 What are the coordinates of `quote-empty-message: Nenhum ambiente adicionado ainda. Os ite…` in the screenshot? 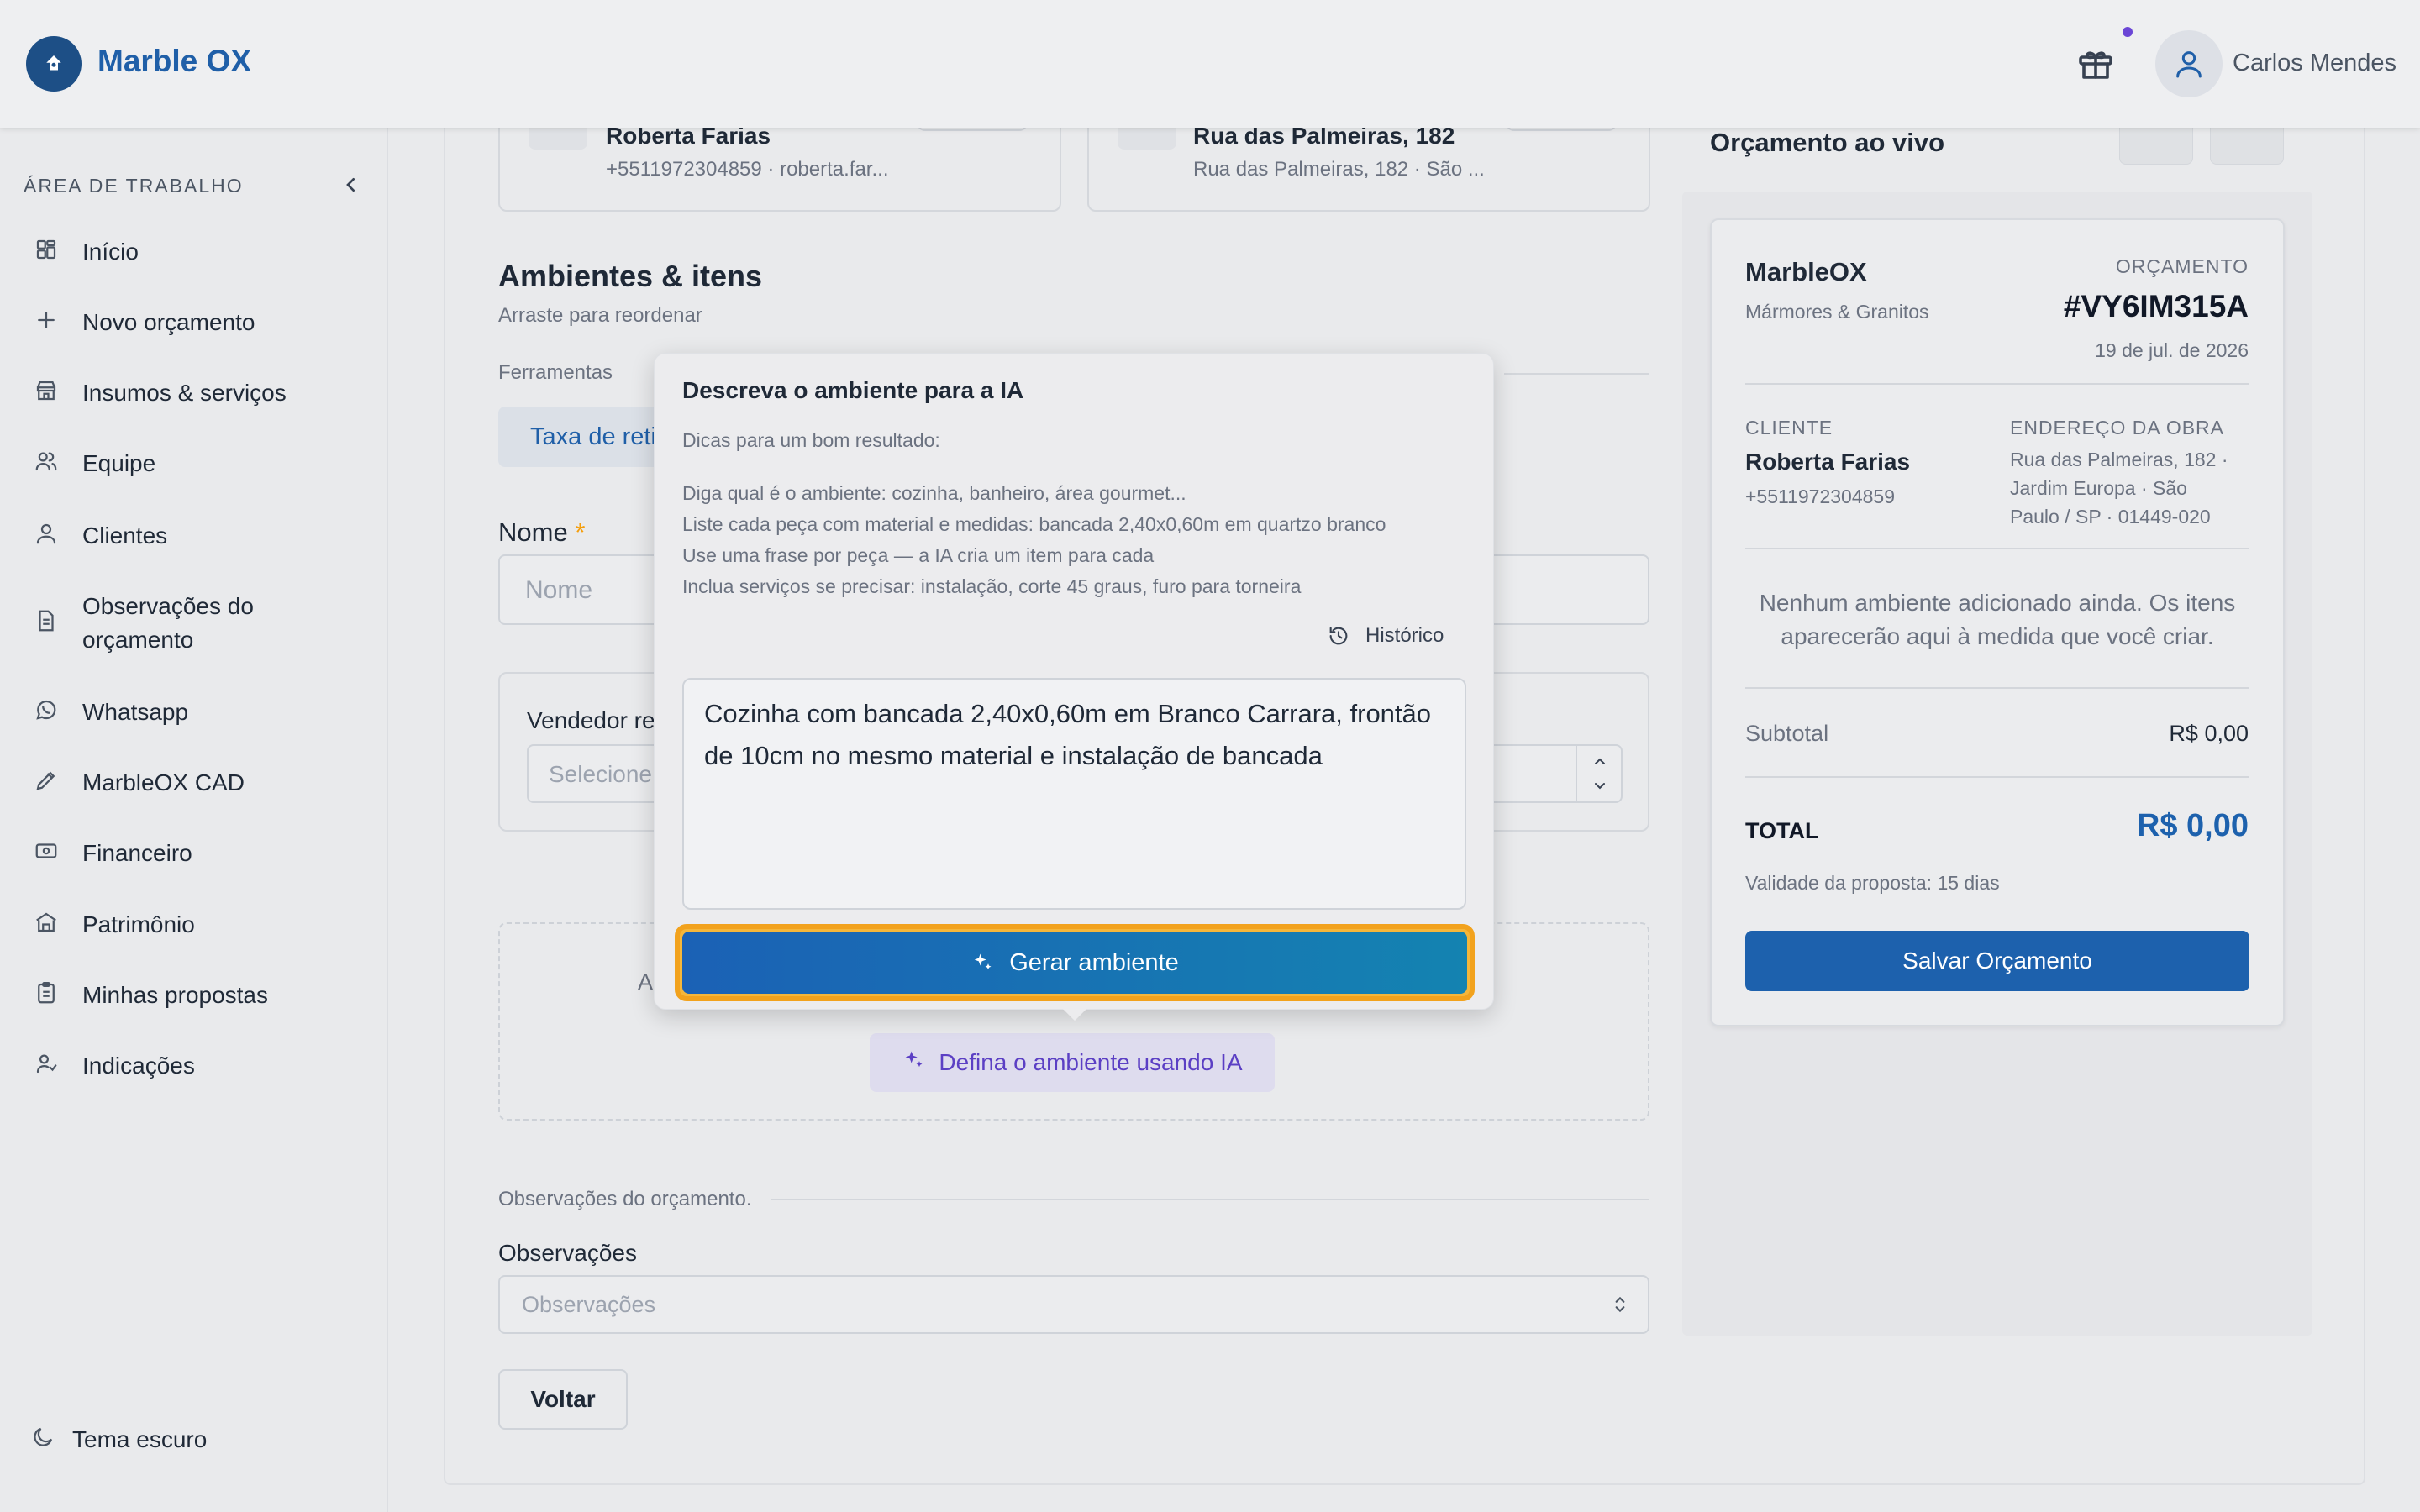 It's located at (1997, 619).